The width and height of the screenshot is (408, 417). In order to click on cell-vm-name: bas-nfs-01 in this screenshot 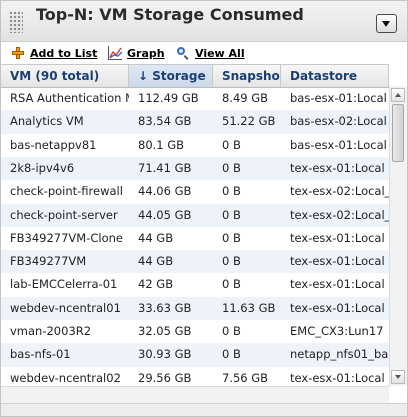, I will do `click(40, 354)`.